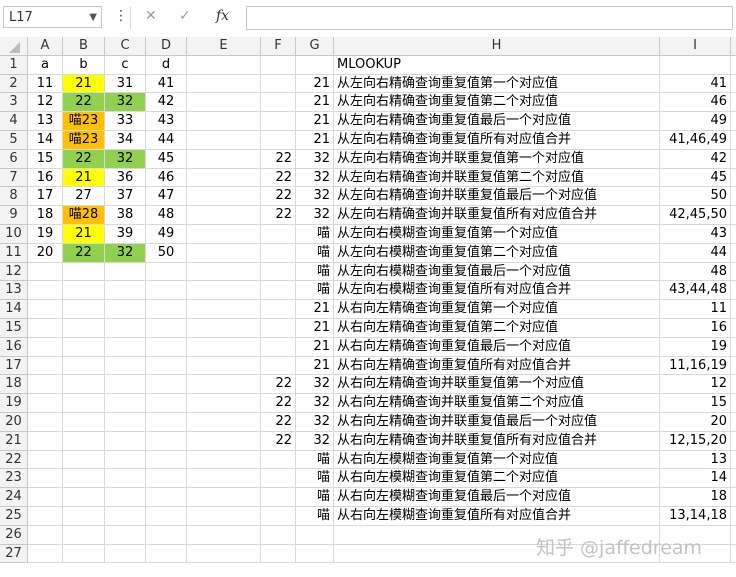 The width and height of the screenshot is (736, 577). What do you see at coordinates (695, 309) in the screenshot?
I see `cell-i: 11` at bounding box center [695, 309].